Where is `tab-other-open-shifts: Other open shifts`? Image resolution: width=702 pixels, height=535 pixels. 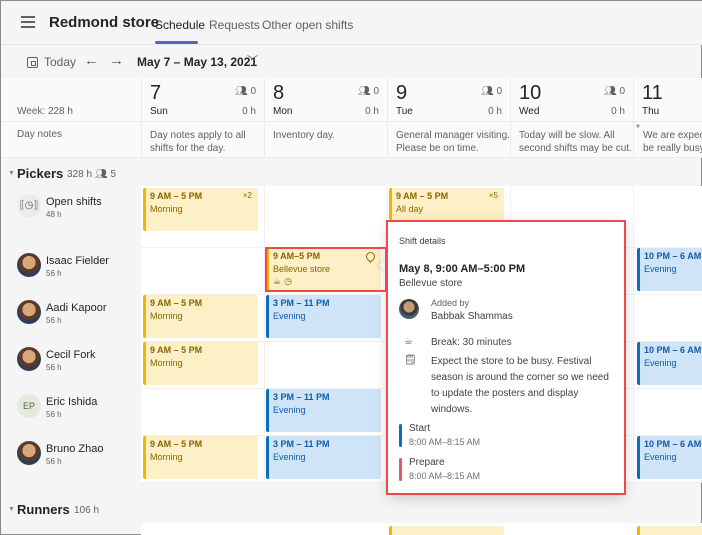
tab-other-open-shifts: Other open shifts is located at coordinates (307, 25).